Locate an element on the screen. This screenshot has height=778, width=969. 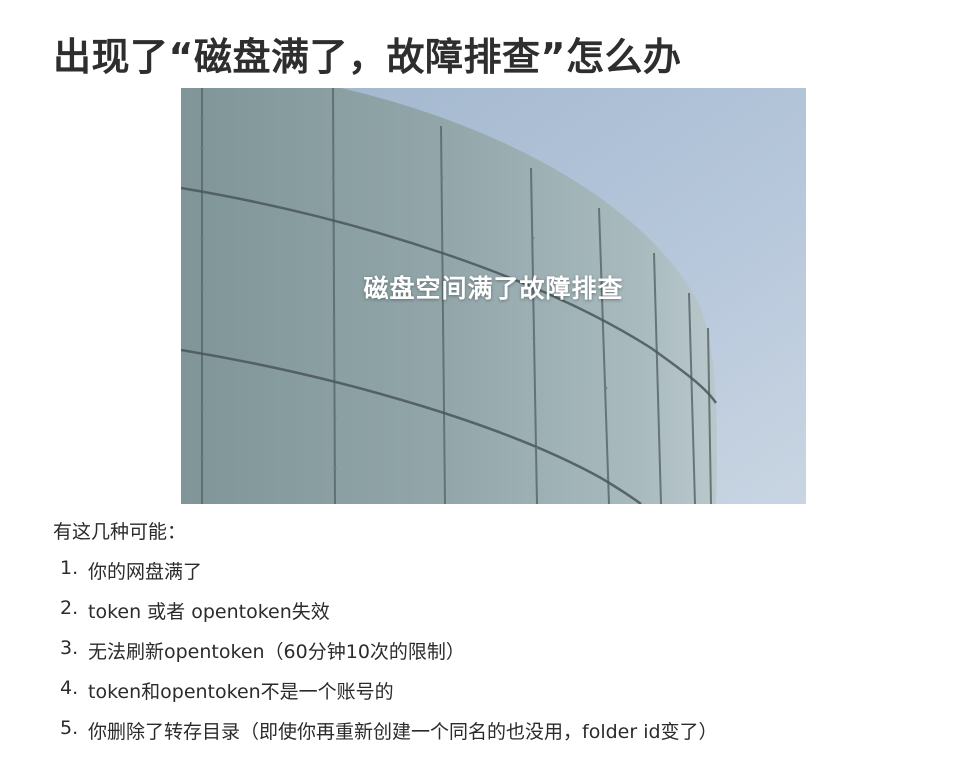
intro-text: 有这几种可能： is located at coordinates (120, 532).